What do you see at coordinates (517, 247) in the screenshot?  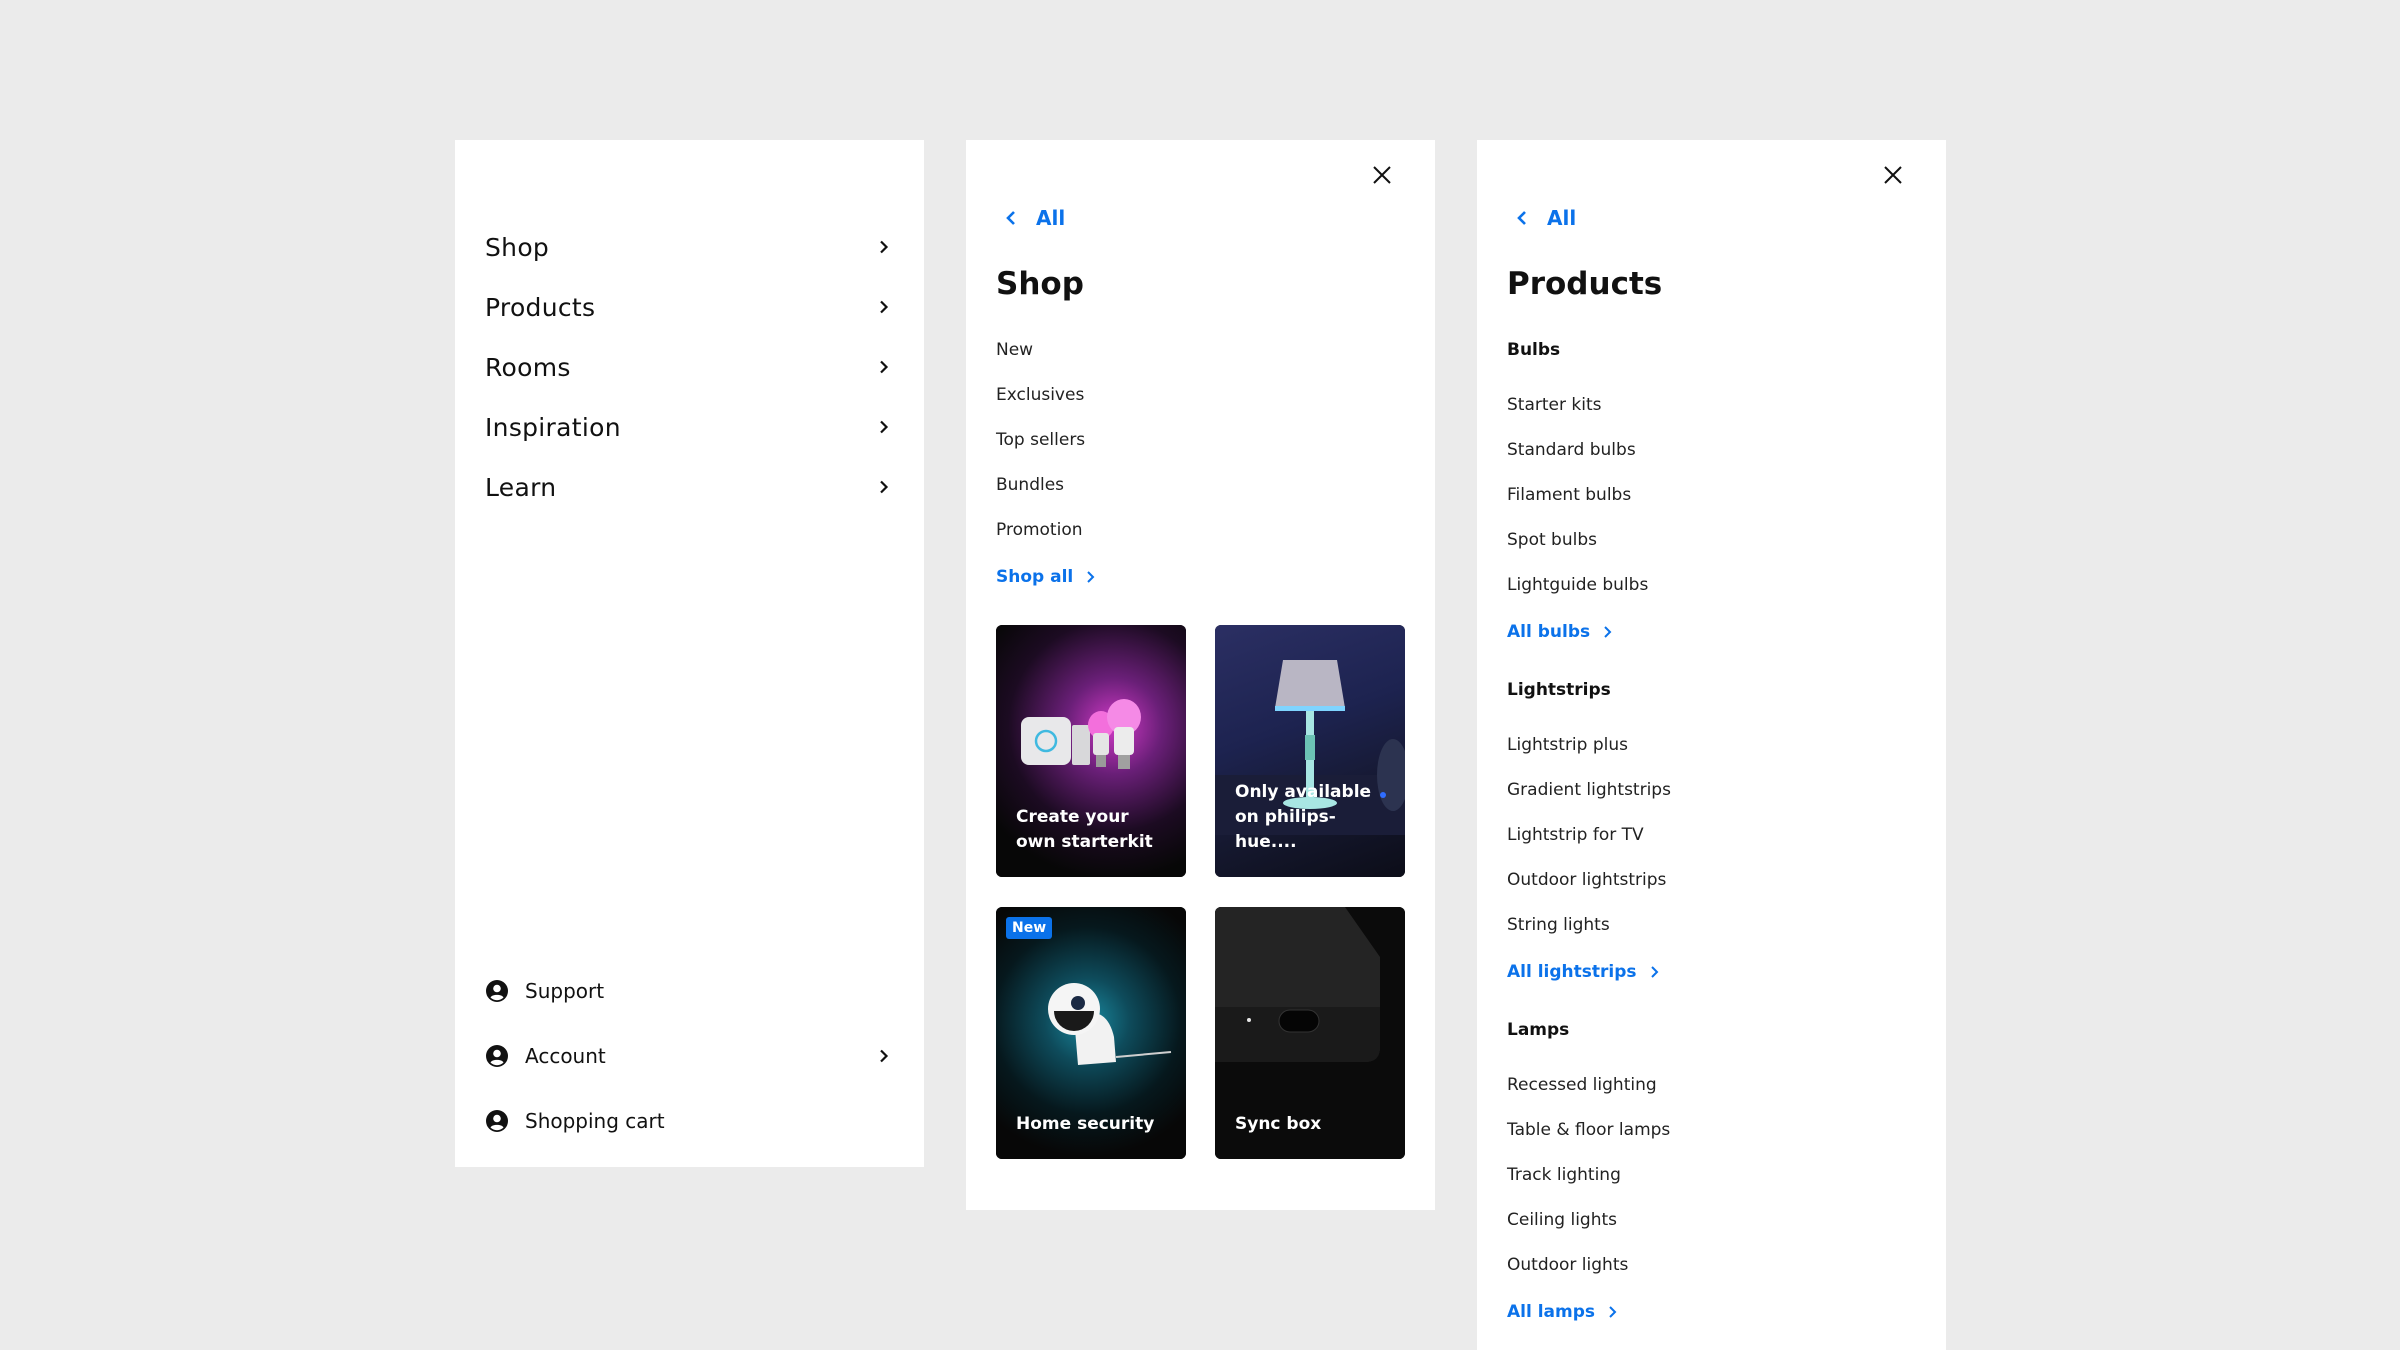 I see `menu-item-label: Shop` at bounding box center [517, 247].